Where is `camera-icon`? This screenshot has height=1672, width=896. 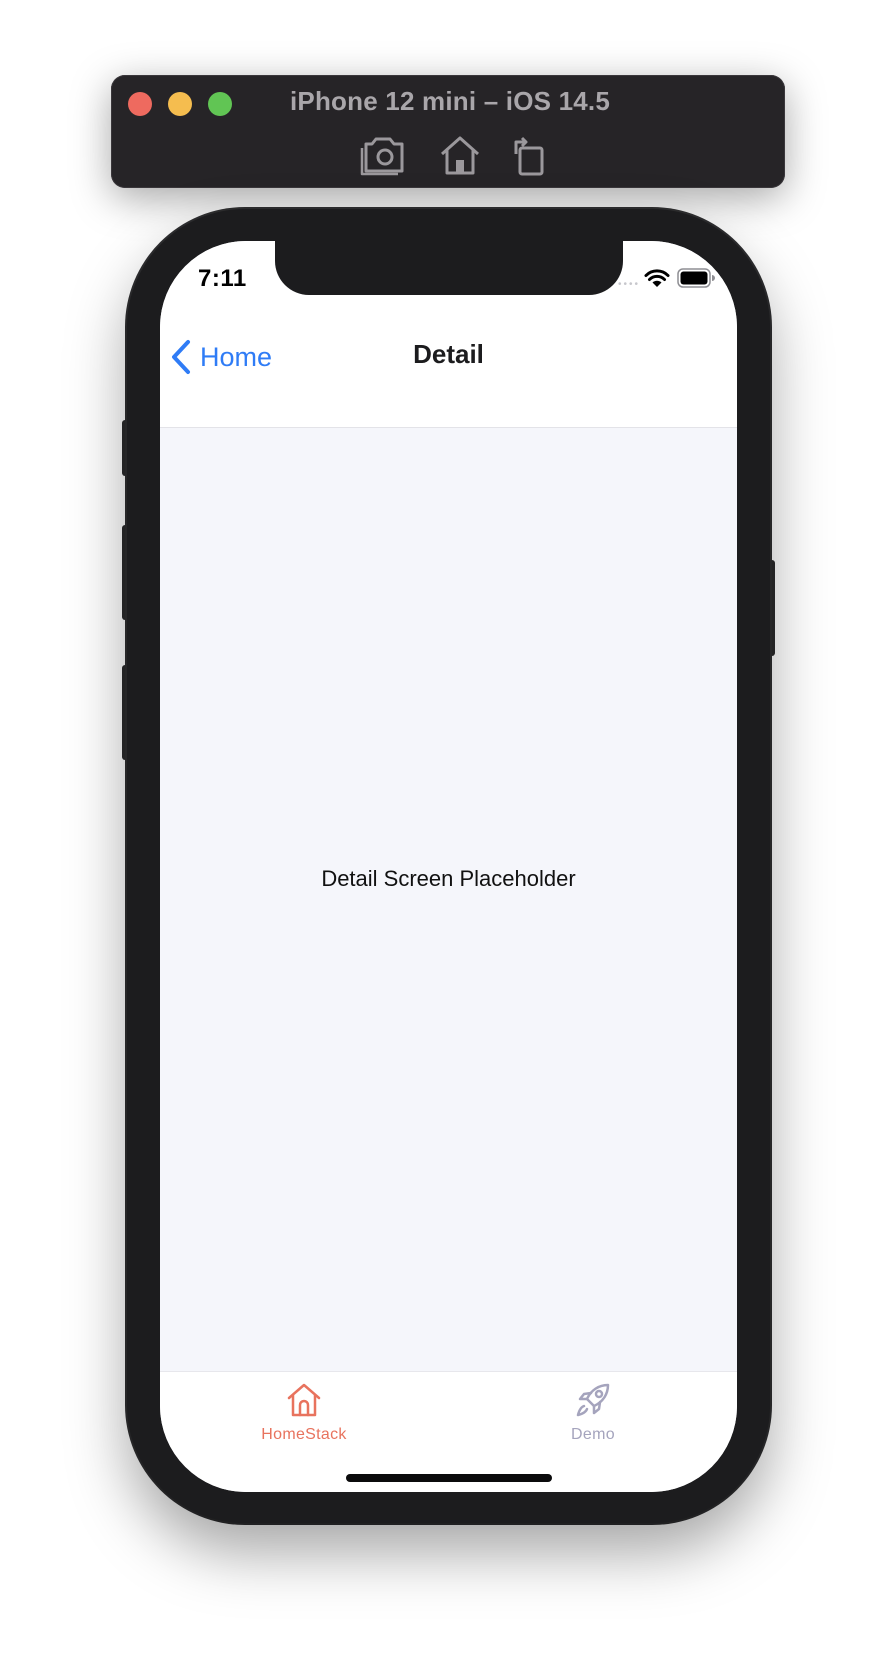 camera-icon is located at coordinates (382, 156).